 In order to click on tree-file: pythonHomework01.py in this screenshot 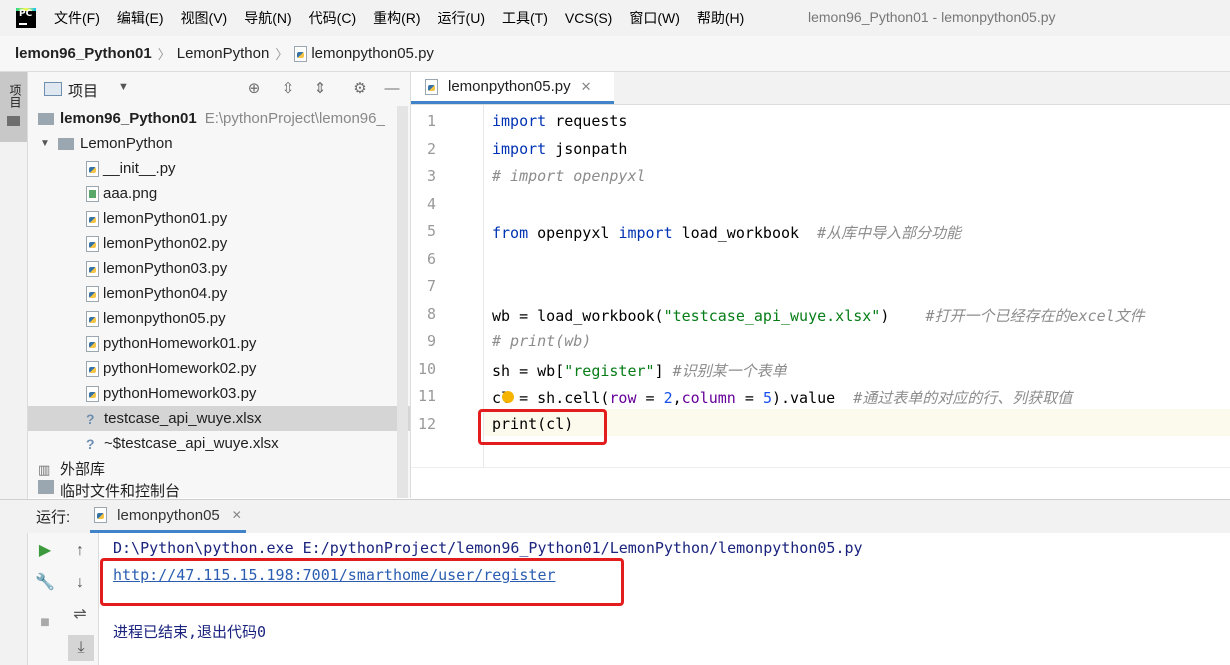, I will do `click(219, 343)`.